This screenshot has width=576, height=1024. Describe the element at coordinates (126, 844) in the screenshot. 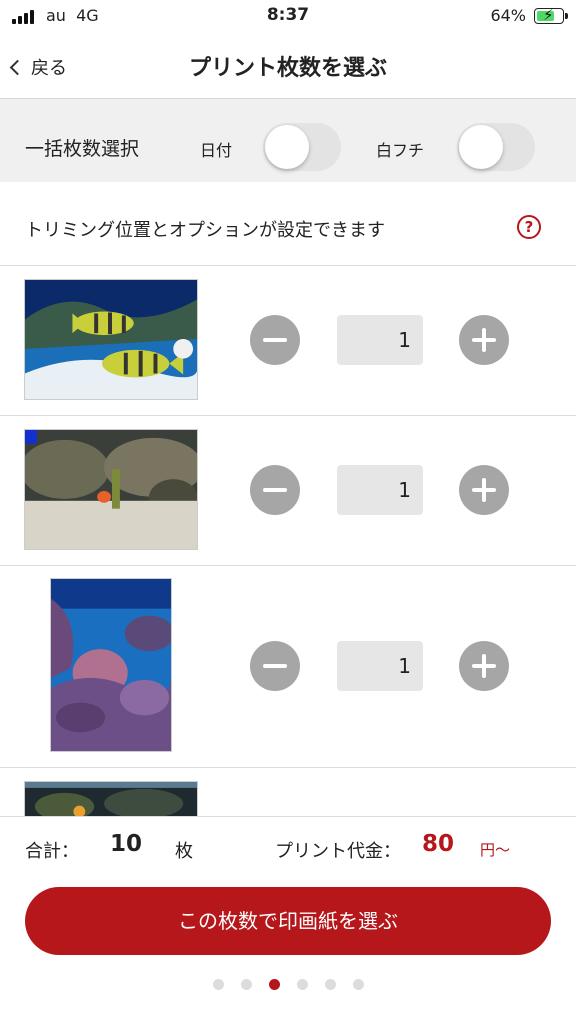

I see `total-count: 10` at that location.